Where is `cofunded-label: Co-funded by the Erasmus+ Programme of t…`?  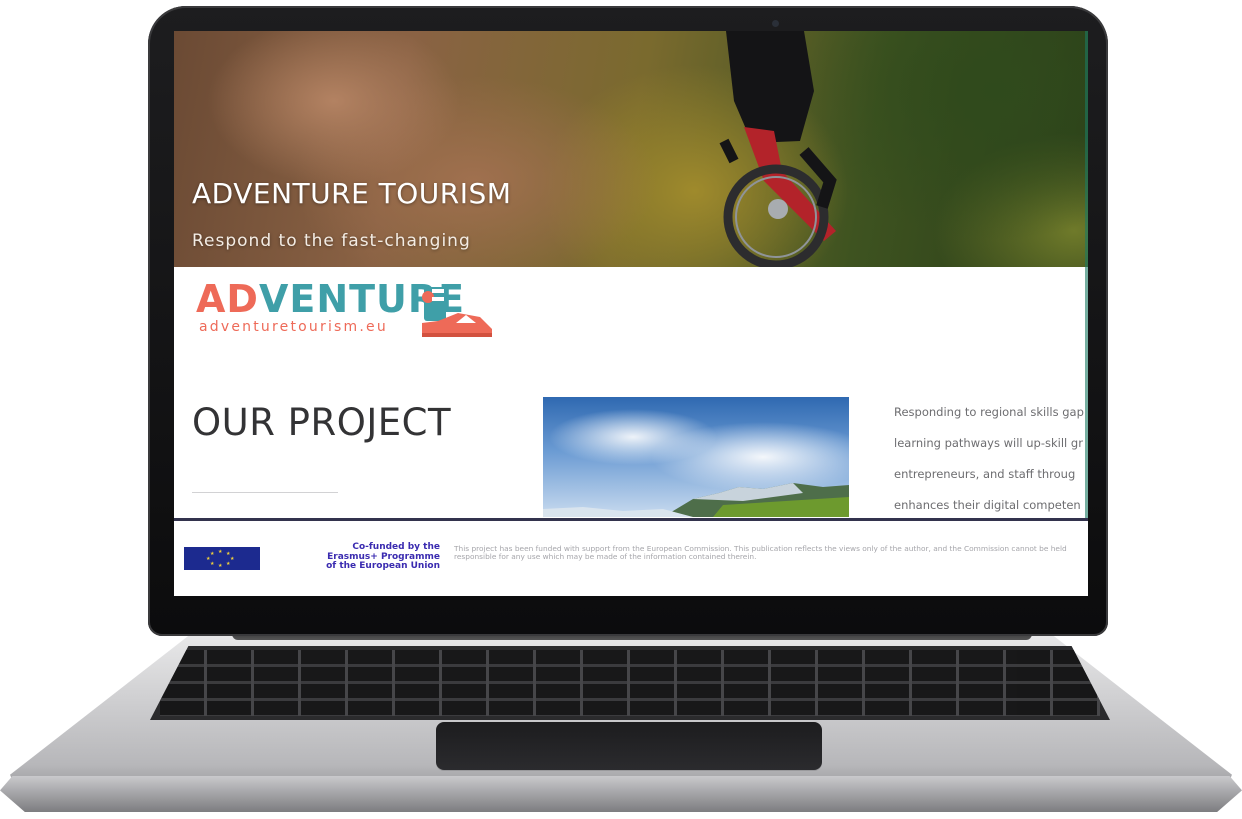
cofunded-label: Co-funded by the Erasmus+ Programme of t… is located at coordinates (383, 556).